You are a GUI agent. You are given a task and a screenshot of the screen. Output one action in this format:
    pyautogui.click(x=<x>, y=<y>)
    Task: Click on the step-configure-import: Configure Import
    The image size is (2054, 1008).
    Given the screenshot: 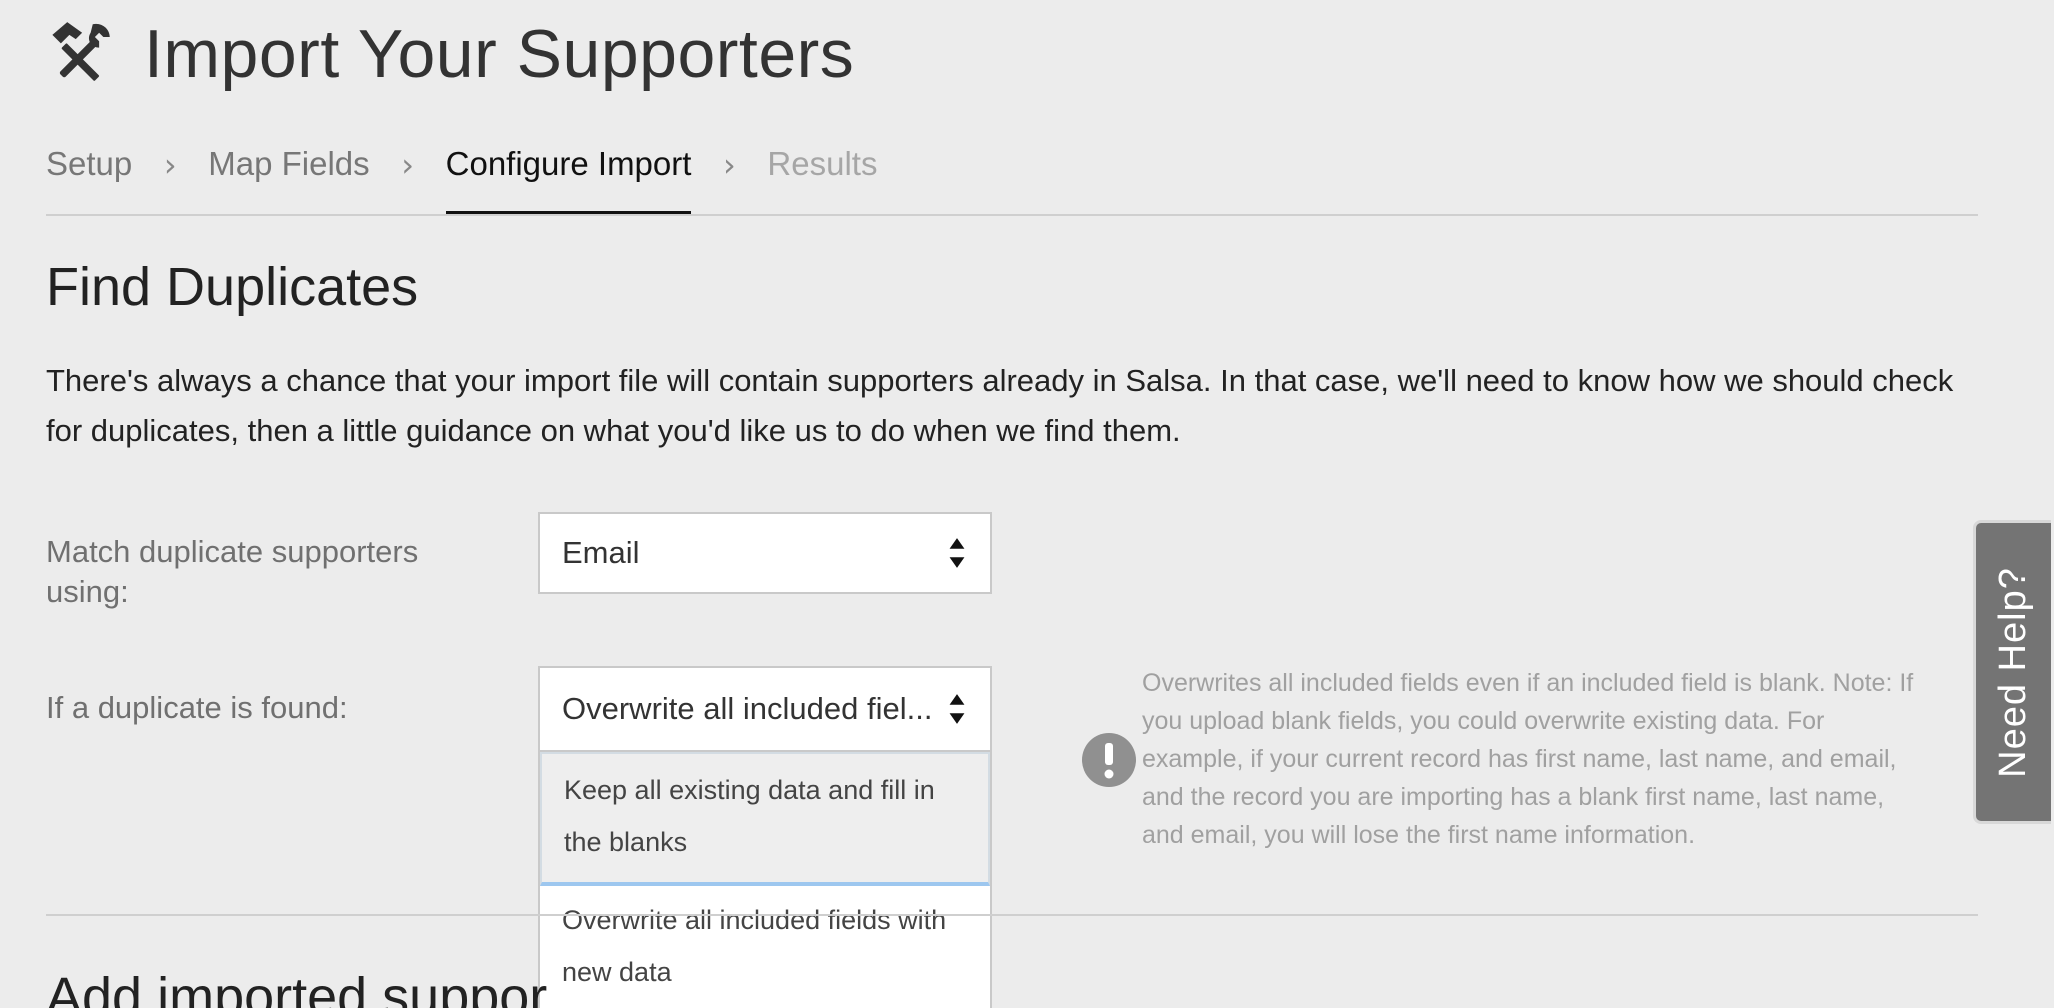 What is the action you would take?
    pyautogui.click(x=568, y=173)
    